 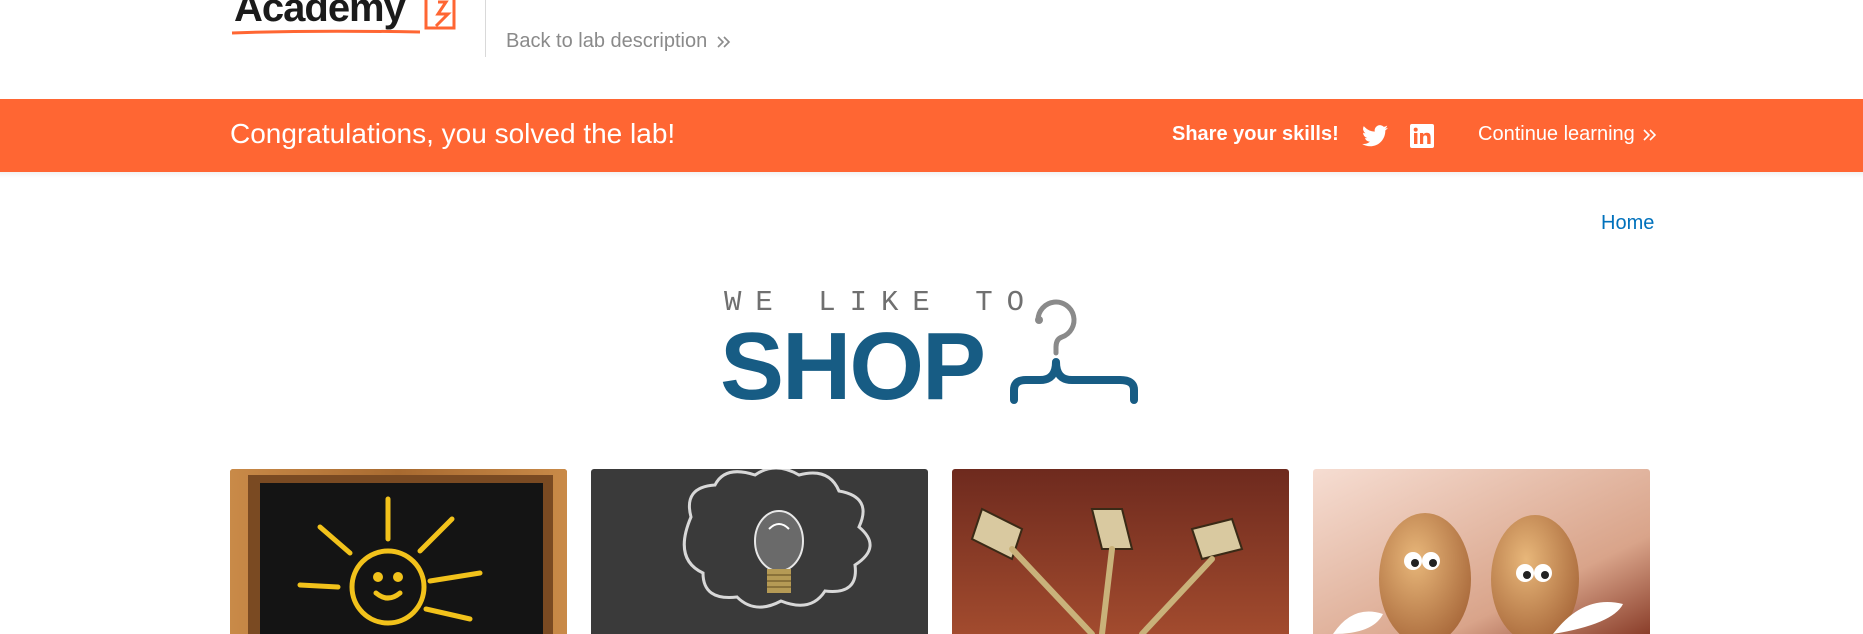 I want to click on product-card-darts, so click(x=1120, y=551).